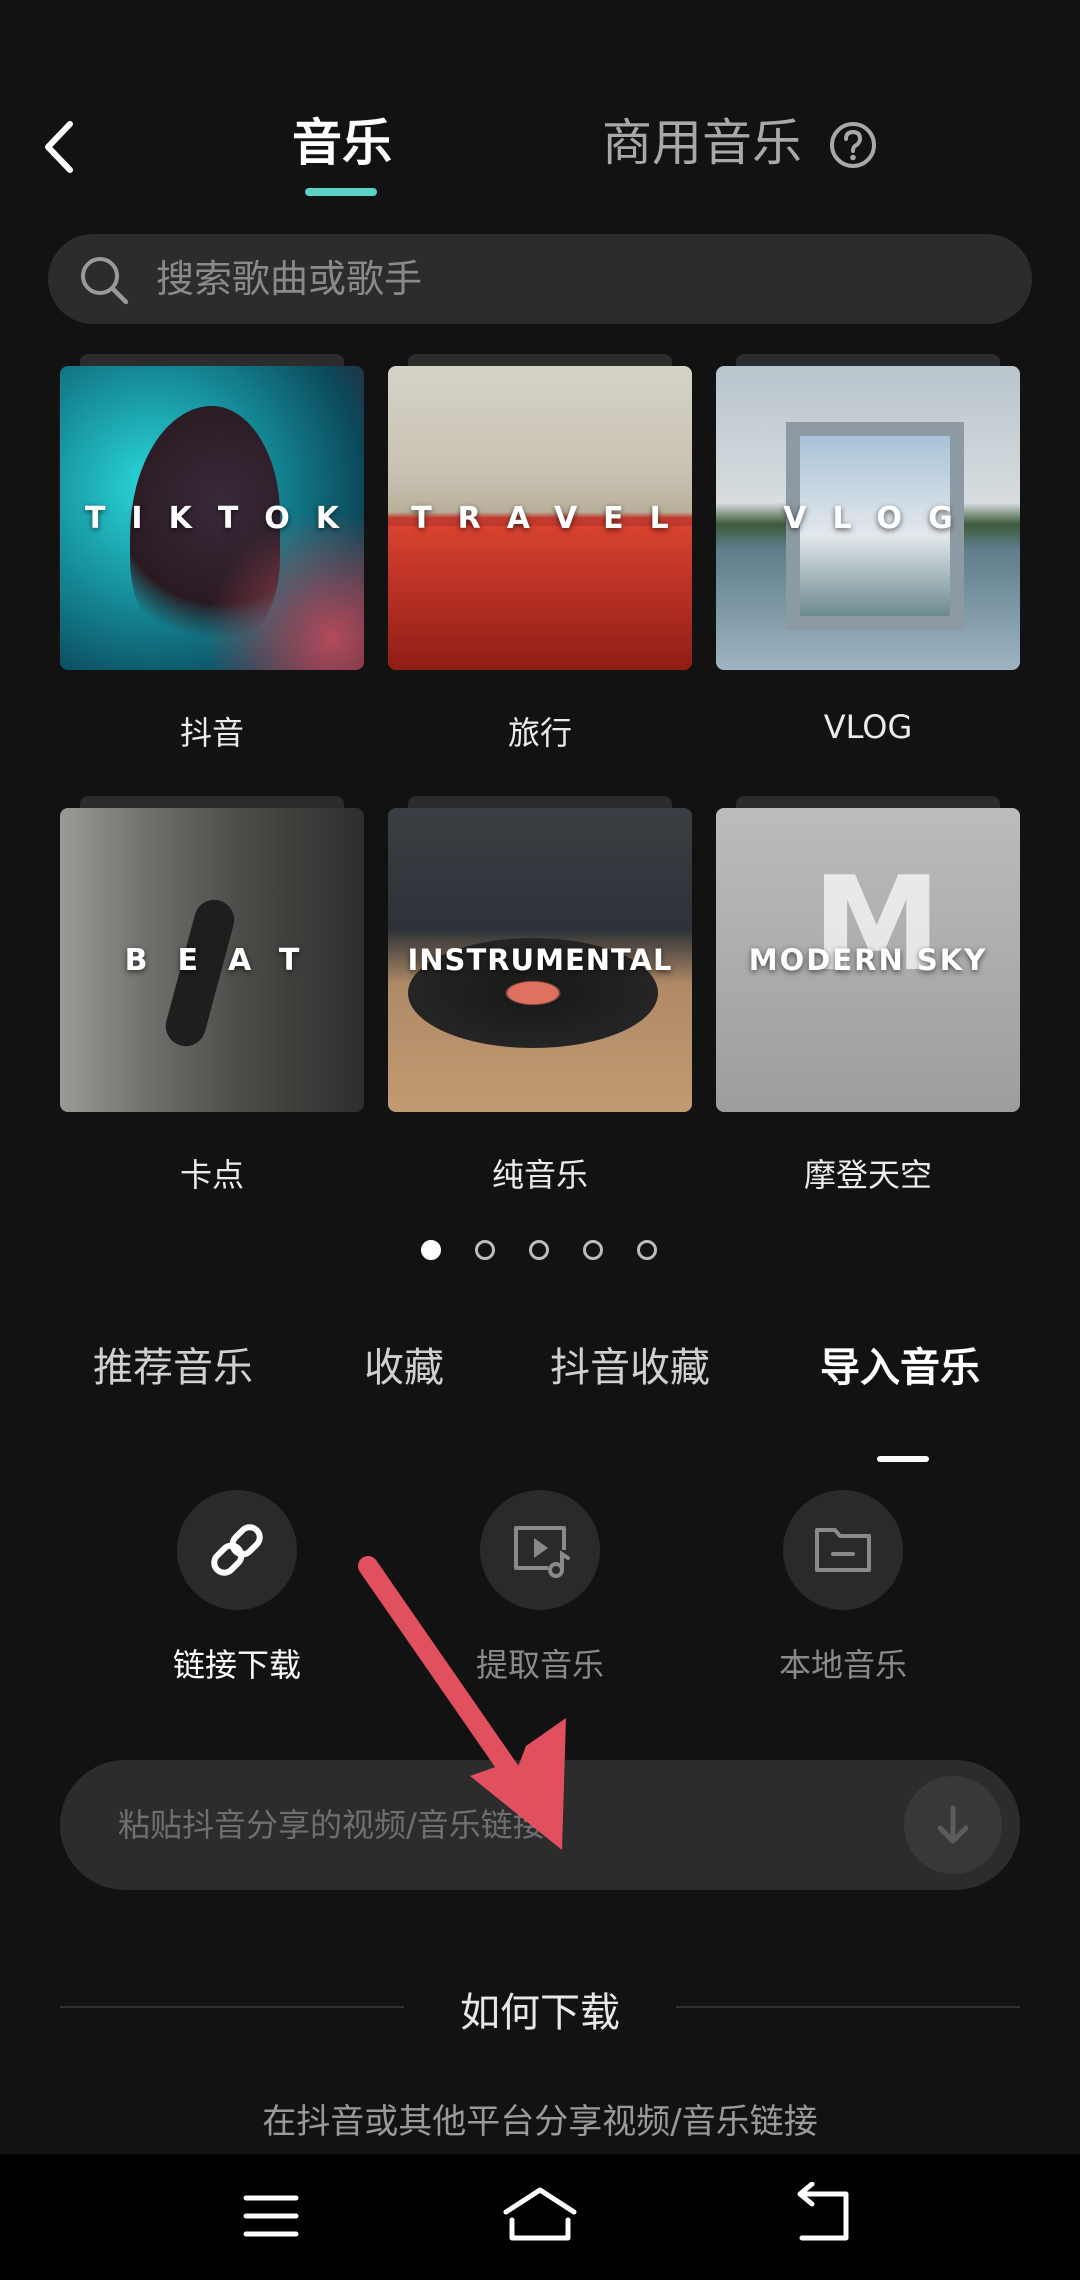  What do you see at coordinates (881, 518) in the screenshot?
I see `cover-label: VLOG` at bounding box center [881, 518].